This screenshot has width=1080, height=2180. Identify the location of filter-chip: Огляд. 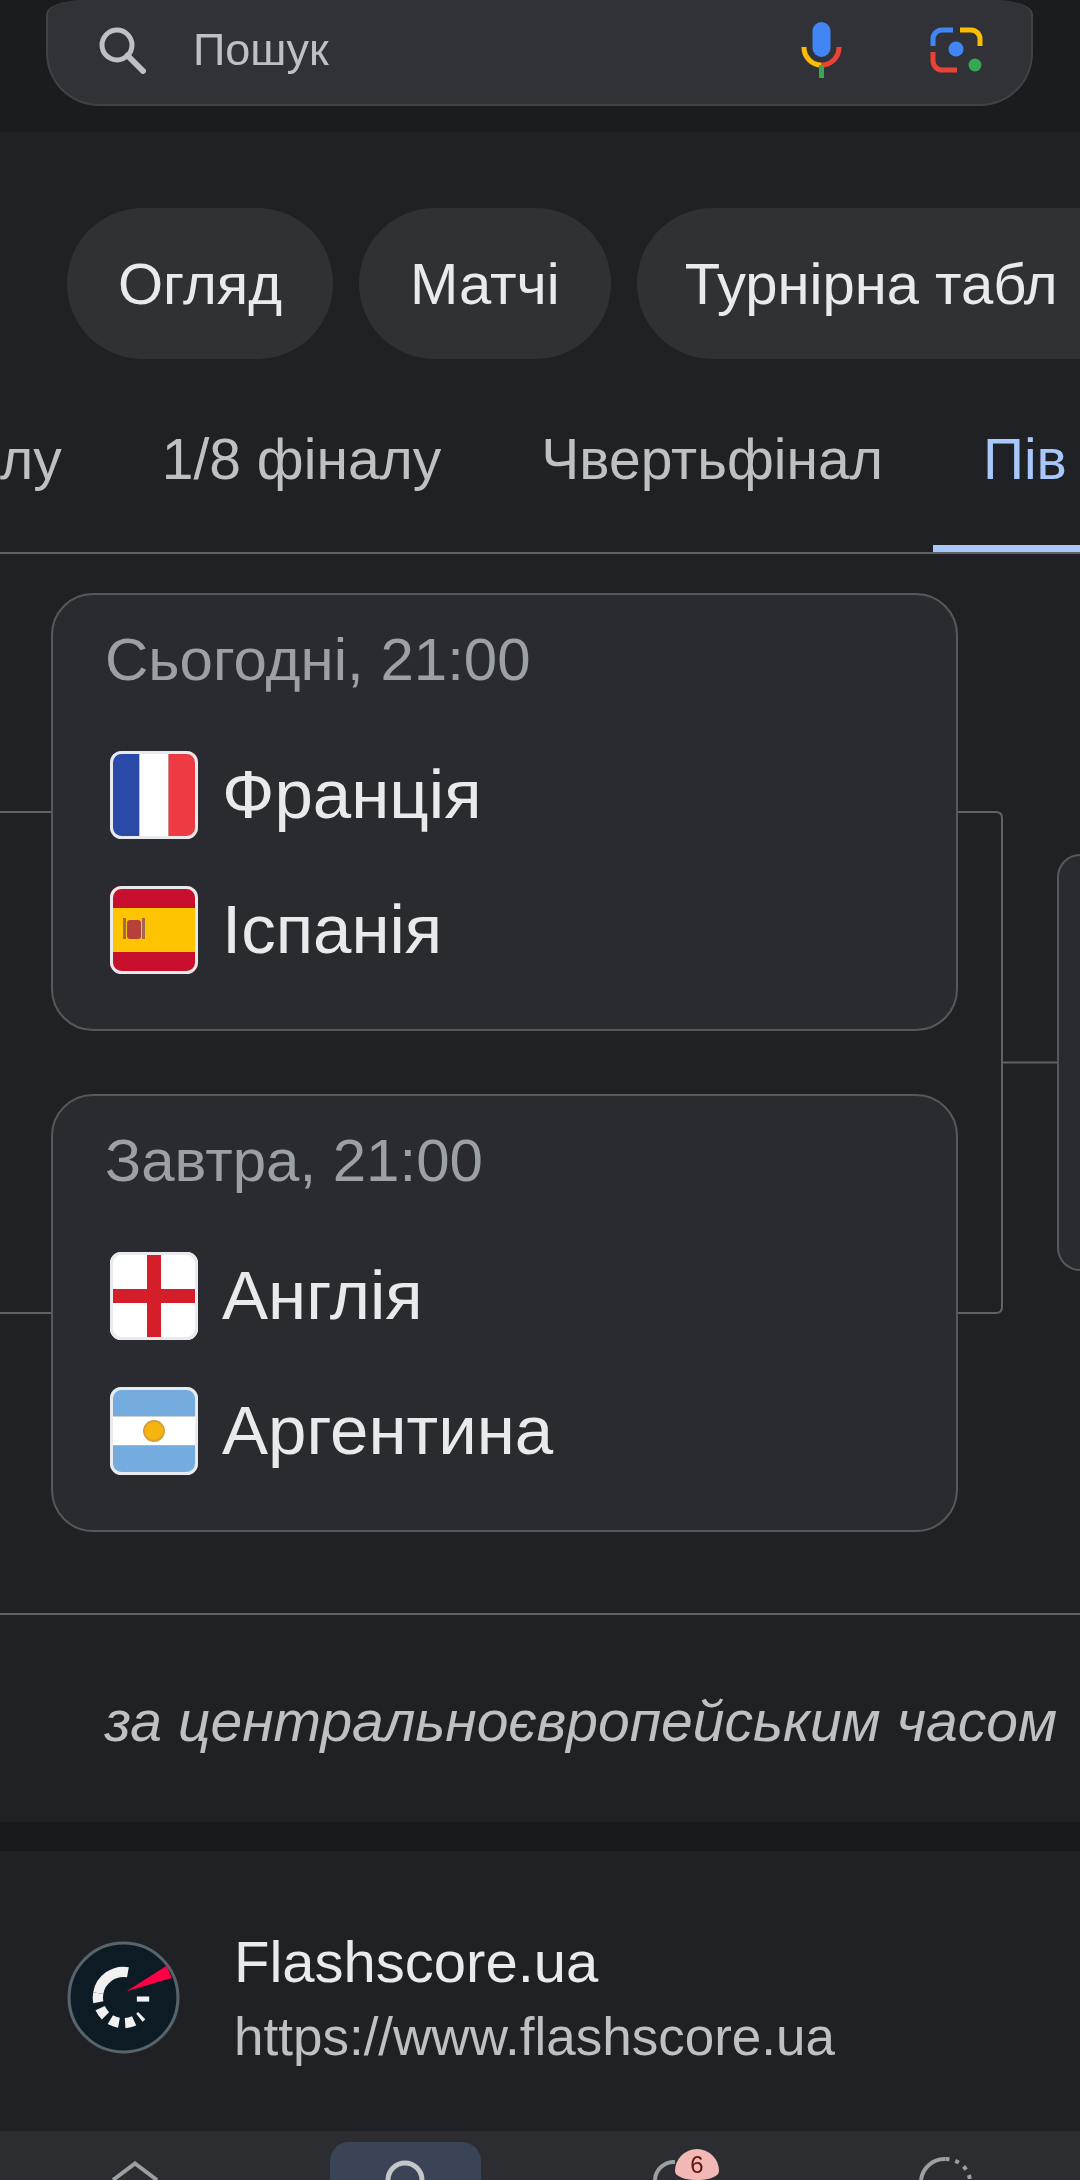
(200, 283).